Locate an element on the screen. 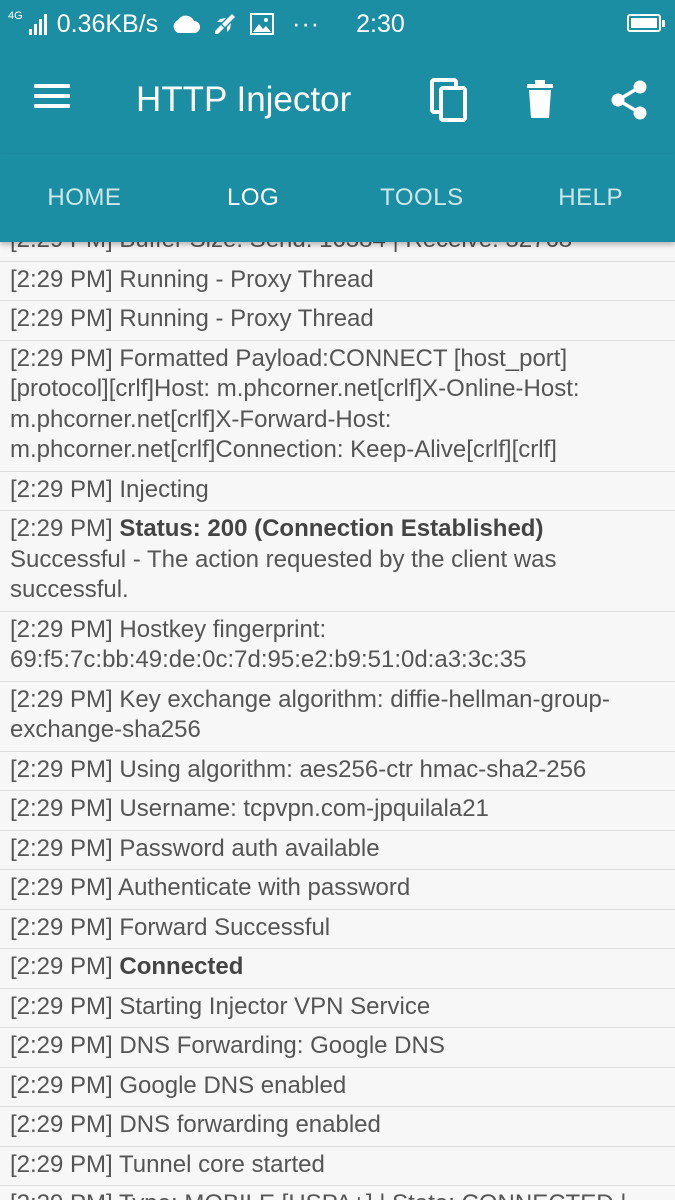 The width and height of the screenshot is (675, 1200). log-entry: [2:29 PM] DNS Forwarding: Google DNS is located at coordinates (337, 1048).